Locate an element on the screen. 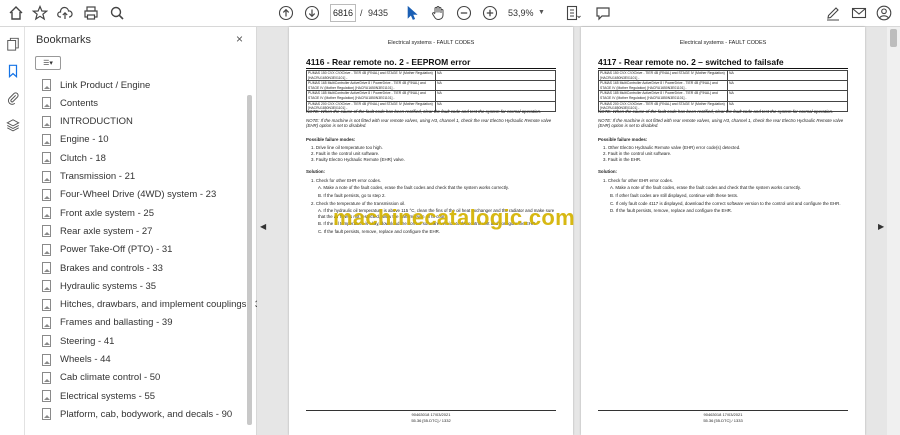 Image resolution: width=900 pixels, height=435 pixels. toolbar: 6816 / 9435 53,9% ▼ is located at coordinates (450, 13).